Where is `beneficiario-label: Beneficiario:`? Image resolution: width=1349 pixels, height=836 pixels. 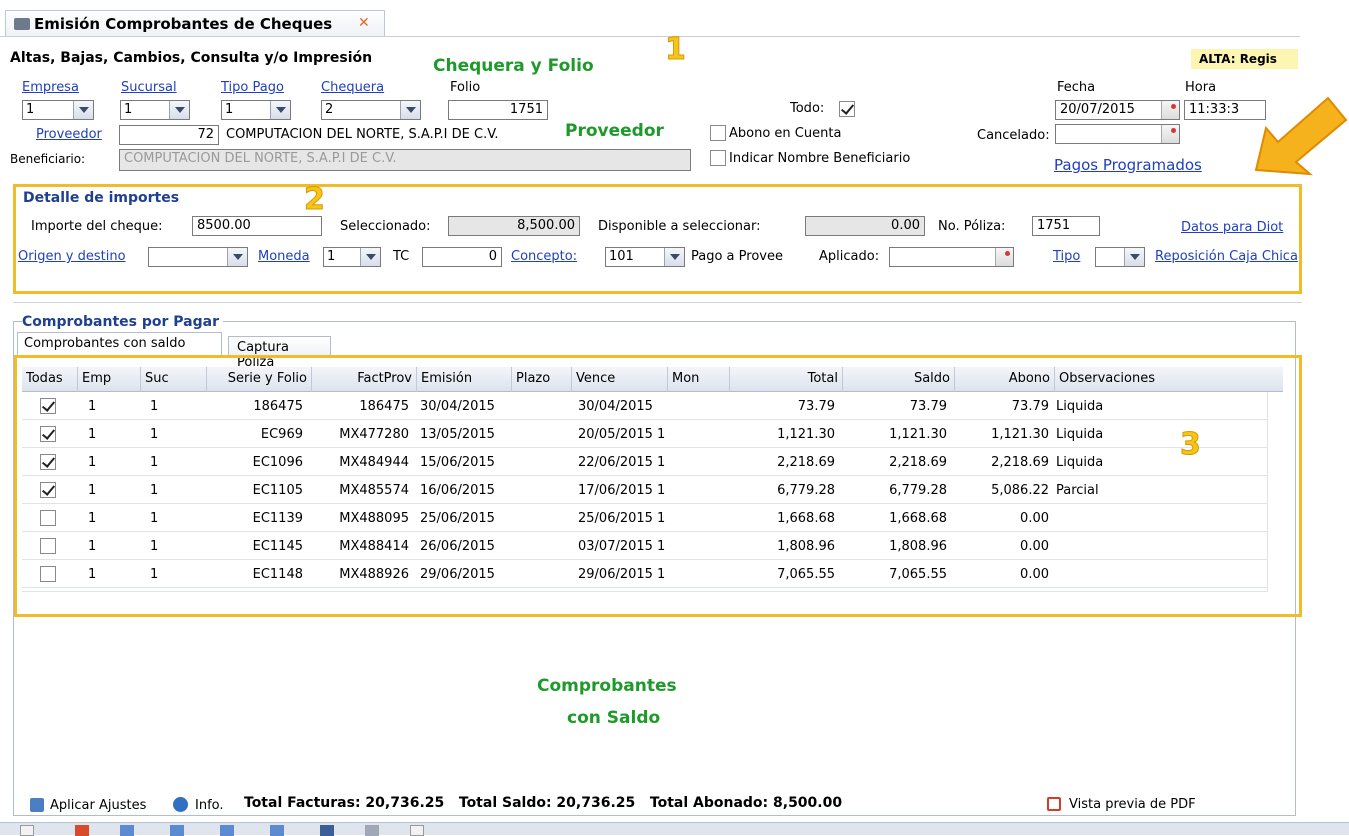 beneficiario-label: Beneficiario: is located at coordinates (48, 159).